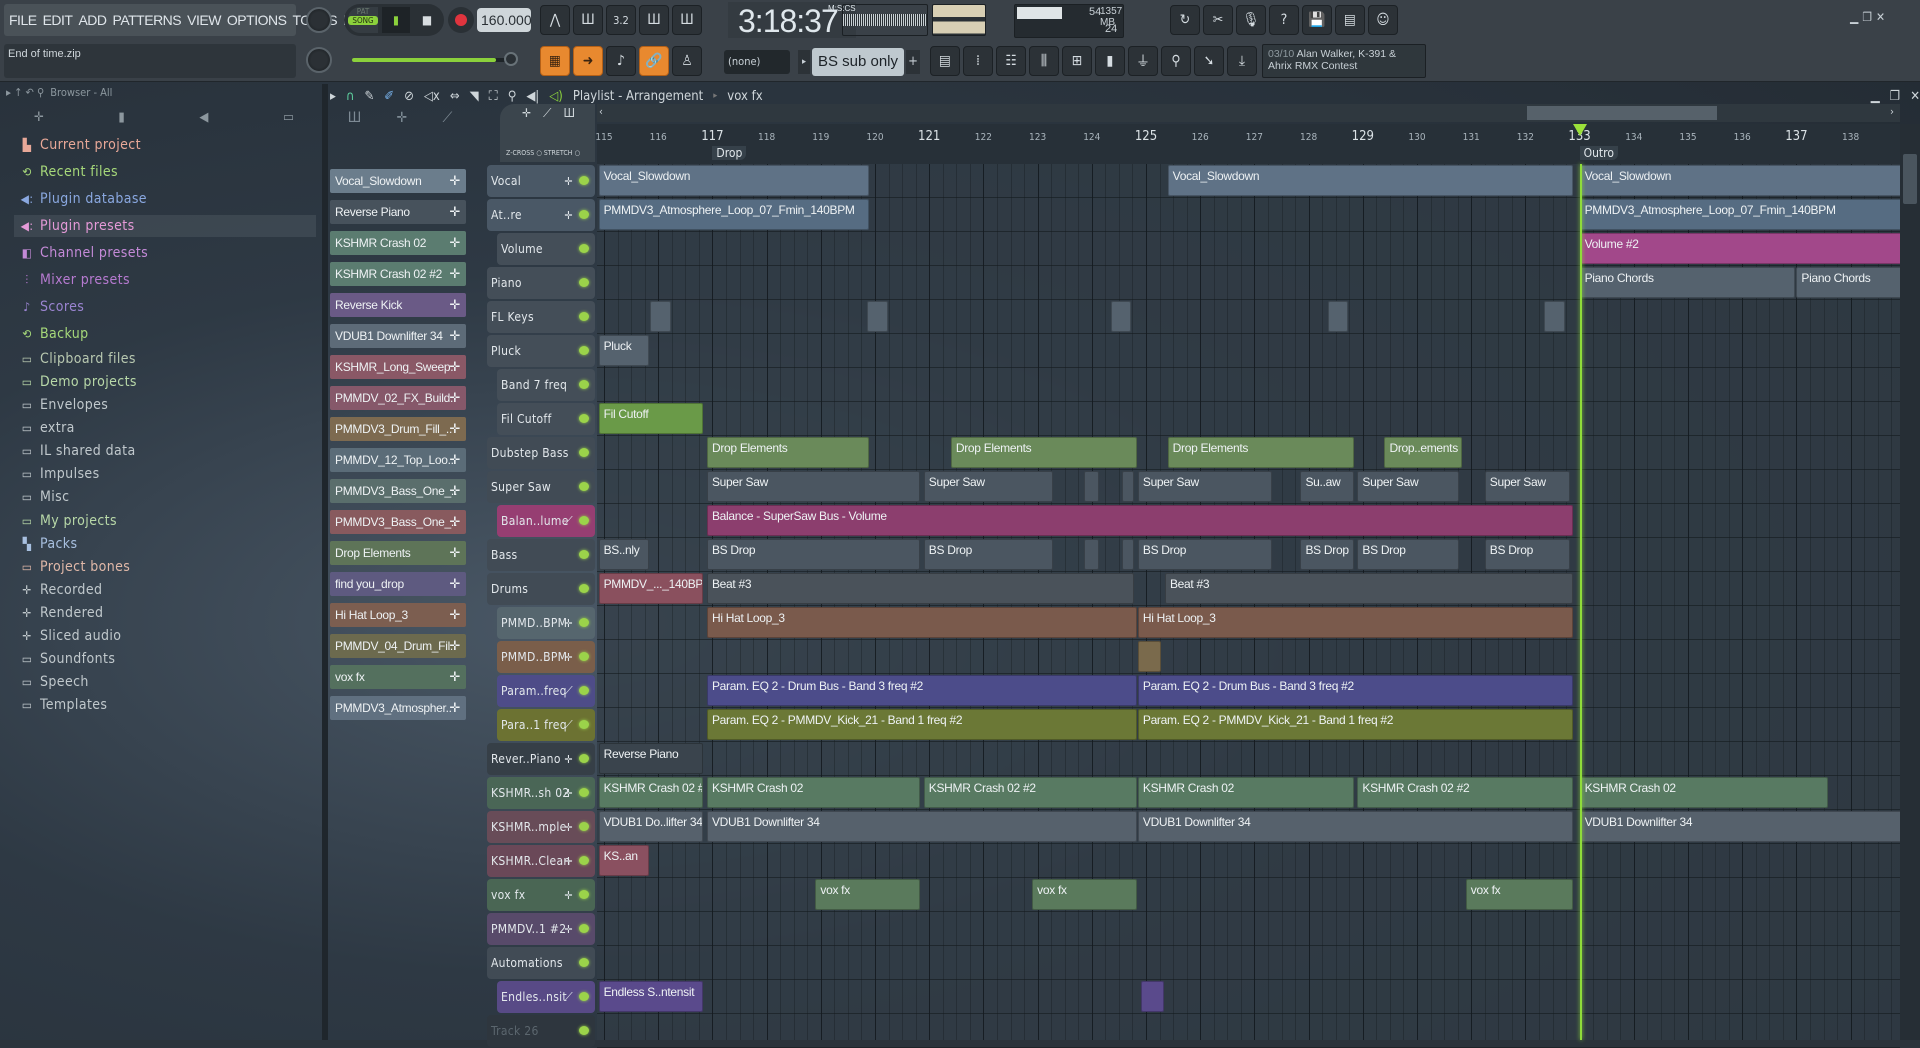 This screenshot has height=1048, width=1920. Describe the element at coordinates (1355, 690) in the screenshot. I see `playlist-clip: Param. EQ 2 - Drum Bus - Band 3 freq #2` at that location.